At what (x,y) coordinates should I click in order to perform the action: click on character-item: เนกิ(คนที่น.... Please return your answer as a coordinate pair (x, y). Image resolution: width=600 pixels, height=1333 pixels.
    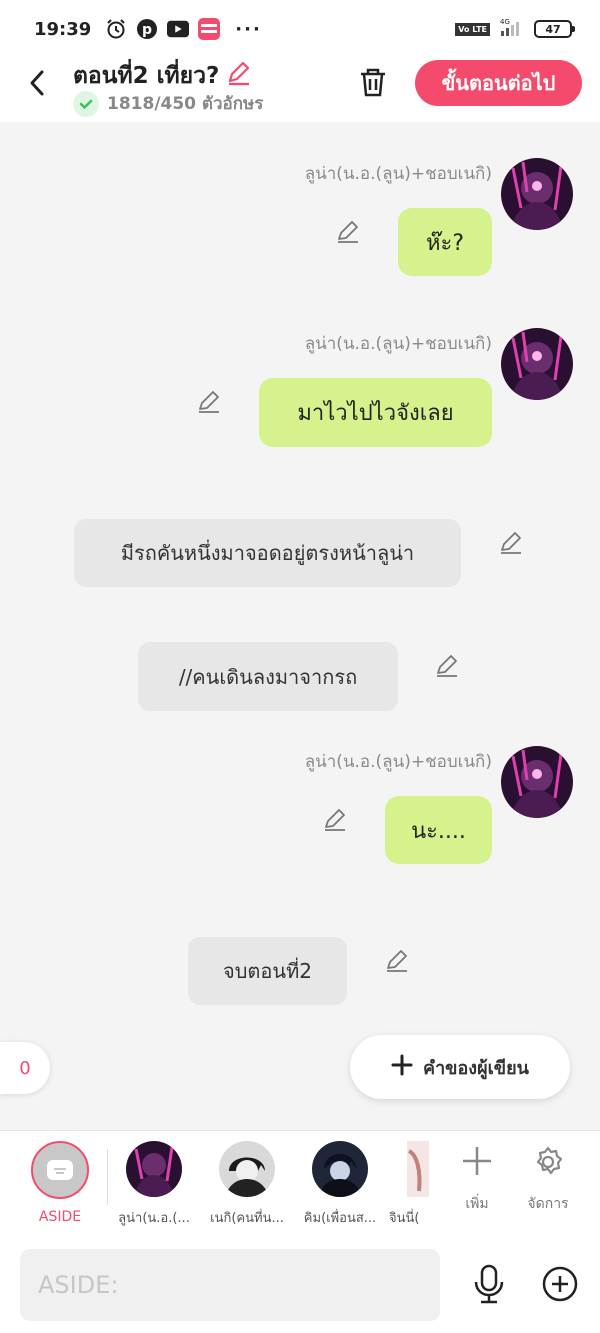
    Looking at the image, I should click on (247, 1184).